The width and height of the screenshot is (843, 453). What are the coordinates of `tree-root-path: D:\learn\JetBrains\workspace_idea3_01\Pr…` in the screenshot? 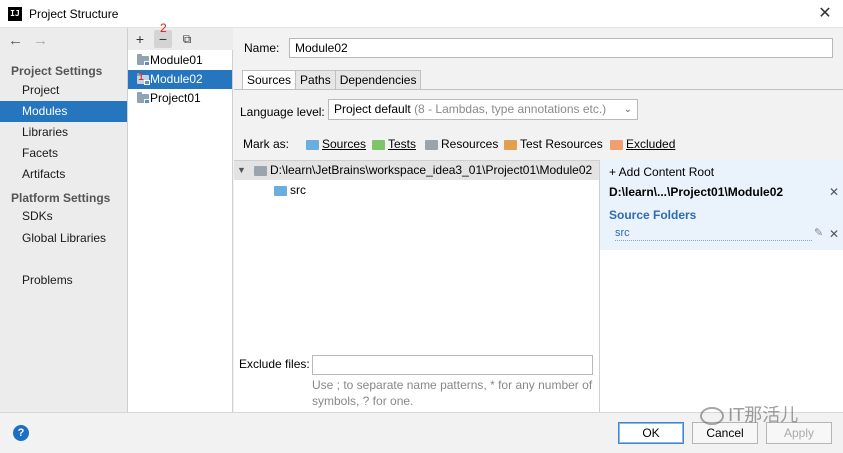 It's located at (431, 170).